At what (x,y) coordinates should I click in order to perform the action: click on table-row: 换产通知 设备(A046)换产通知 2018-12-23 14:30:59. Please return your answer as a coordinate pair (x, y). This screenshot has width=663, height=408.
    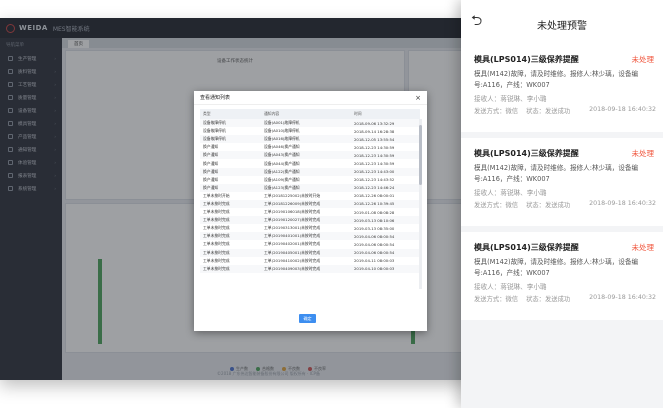
    Looking at the image, I should click on (310, 147).